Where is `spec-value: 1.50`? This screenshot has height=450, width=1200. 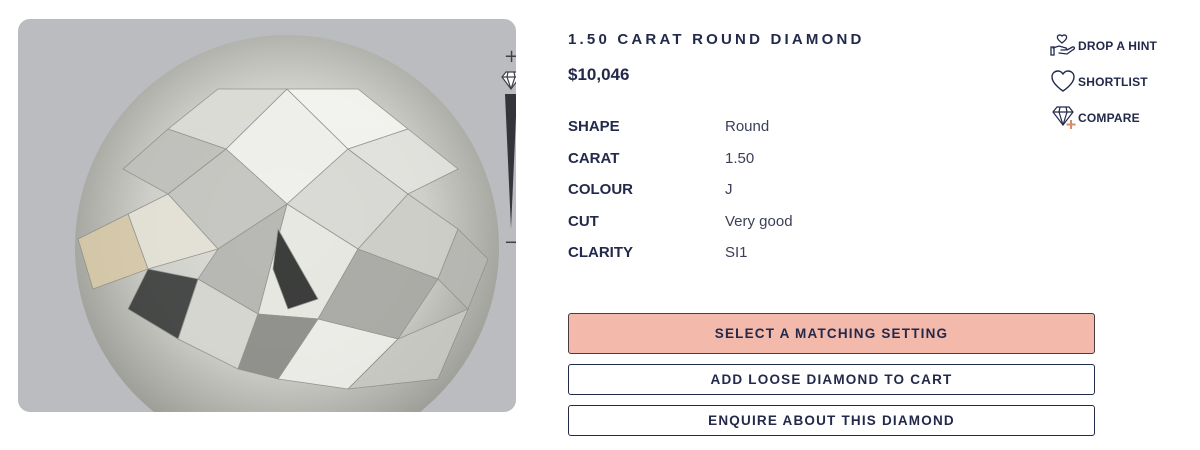 spec-value: 1.50 is located at coordinates (740, 158).